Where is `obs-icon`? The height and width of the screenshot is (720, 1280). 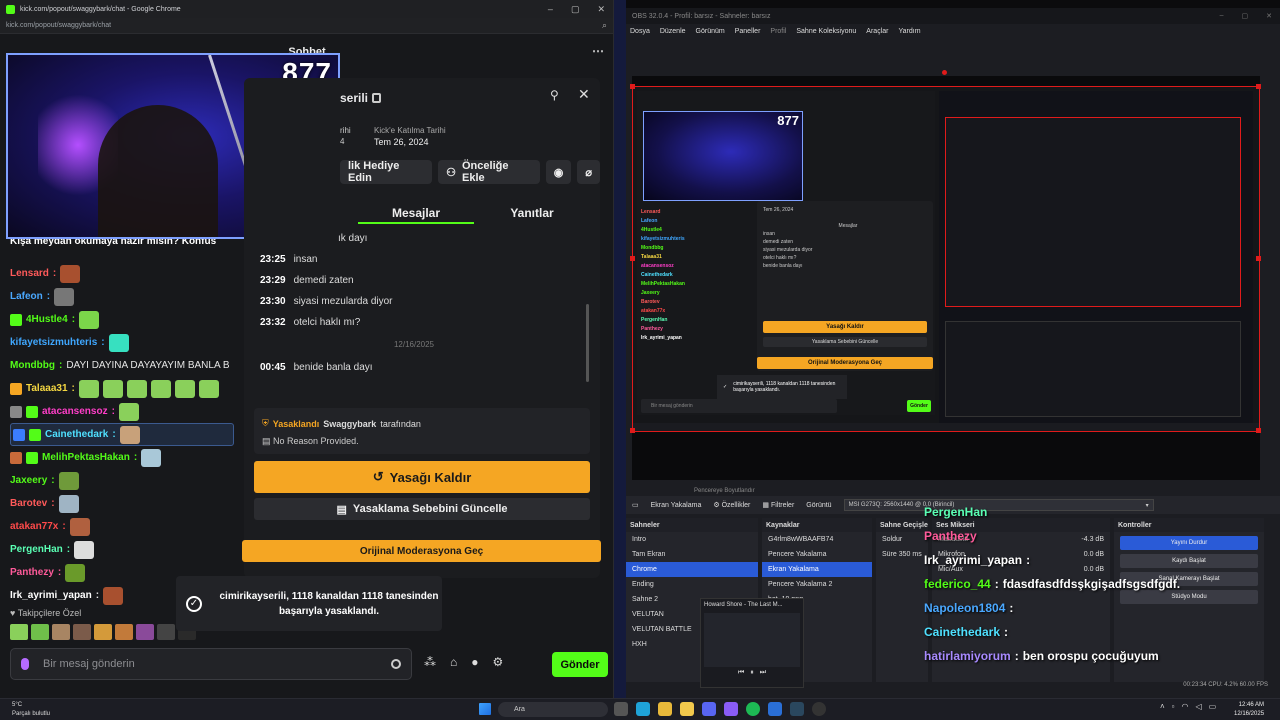 obs-icon is located at coordinates (819, 709).